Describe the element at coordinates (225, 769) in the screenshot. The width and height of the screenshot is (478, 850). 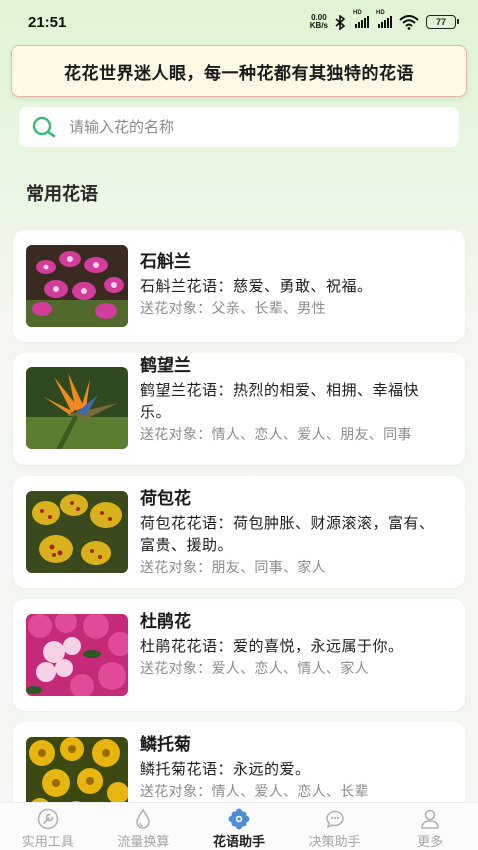
I see `flower-meaning: 鳞托菊花语：永远的爱。` at that location.